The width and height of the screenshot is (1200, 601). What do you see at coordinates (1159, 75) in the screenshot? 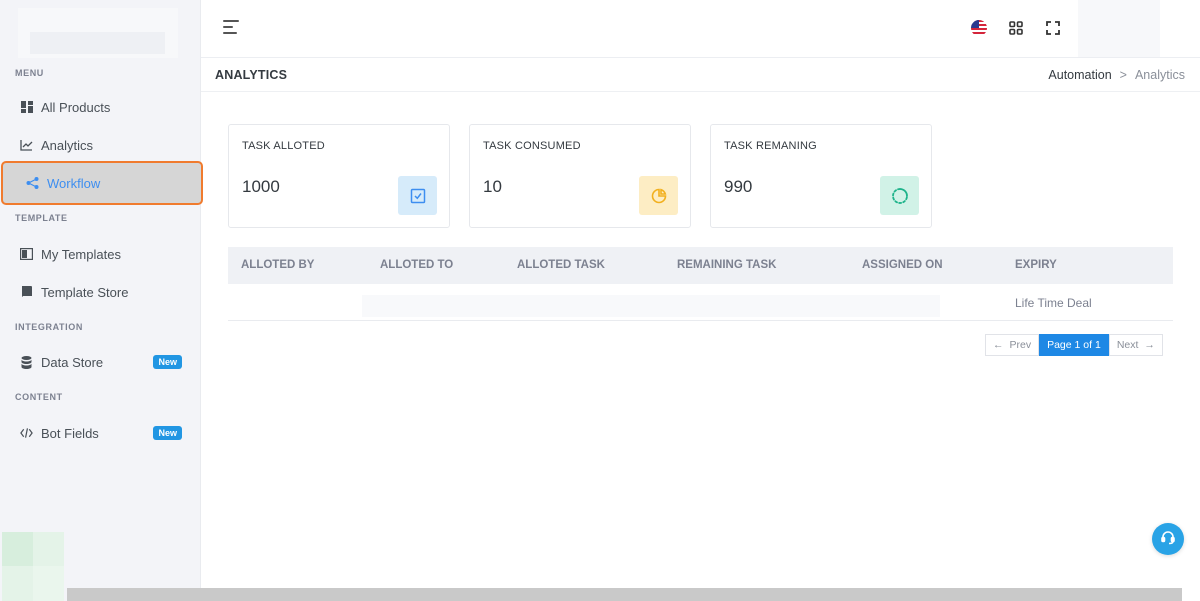
I see `breadcrumb-current: Analytics` at bounding box center [1159, 75].